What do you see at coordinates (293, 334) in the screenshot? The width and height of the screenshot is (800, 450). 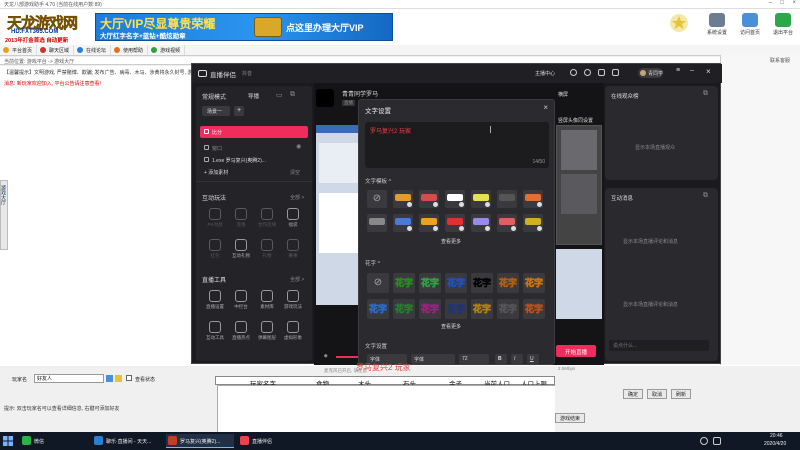 I see `avatar-tile: 虚拟形象` at bounding box center [293, 334].